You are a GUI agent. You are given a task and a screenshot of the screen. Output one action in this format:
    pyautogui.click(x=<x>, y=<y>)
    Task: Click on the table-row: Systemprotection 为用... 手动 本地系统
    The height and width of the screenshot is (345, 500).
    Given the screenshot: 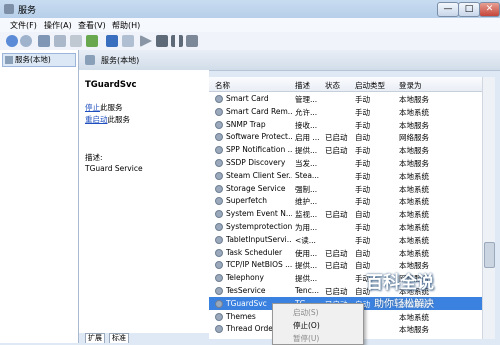 What is the action you would take?
    pyautogui.click(x=345, y=226)
    